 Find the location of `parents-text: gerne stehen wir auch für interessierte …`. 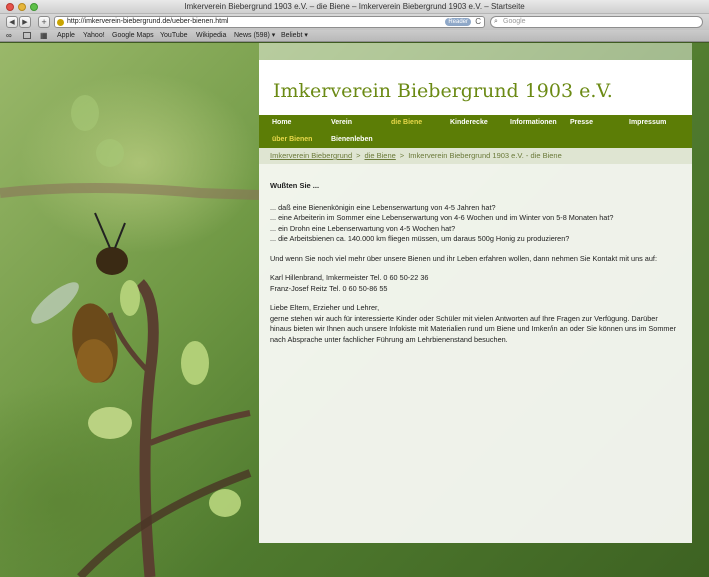

parents-text: gerne stehen wir auch für interessierte … is located at coordinates (473, 328).